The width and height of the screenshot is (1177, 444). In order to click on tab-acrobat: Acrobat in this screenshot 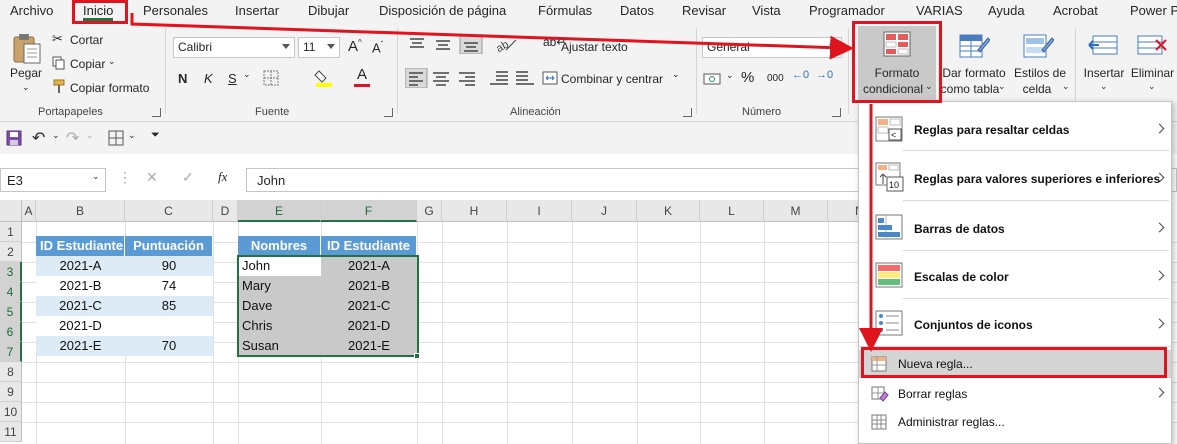, I will do `click(1075, 10)`.